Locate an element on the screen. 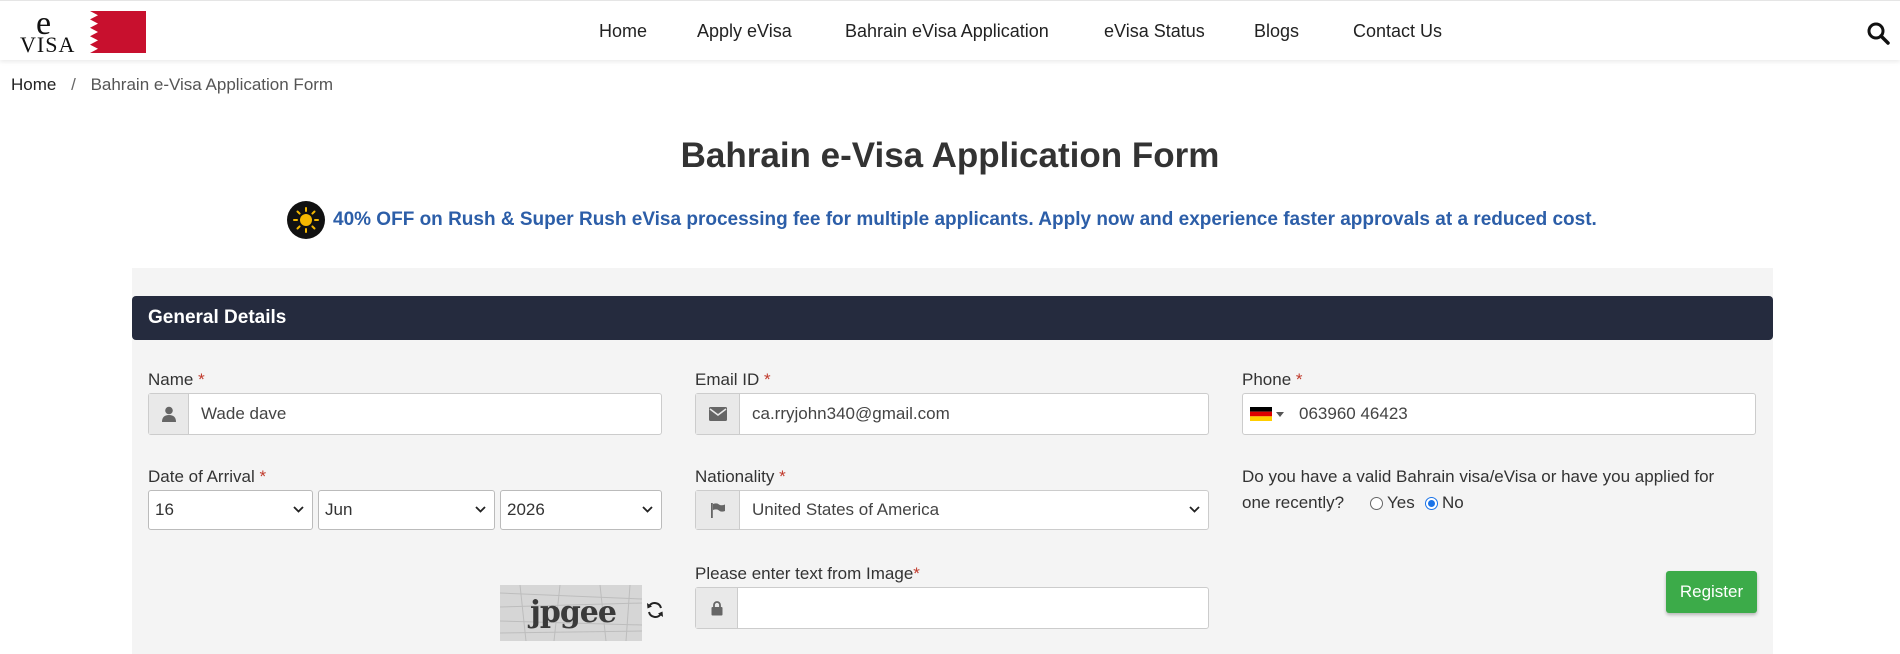 The width and height of the screenshot is (1900, 654). captcha-image: jpgee is located at coordinates (571, 613).